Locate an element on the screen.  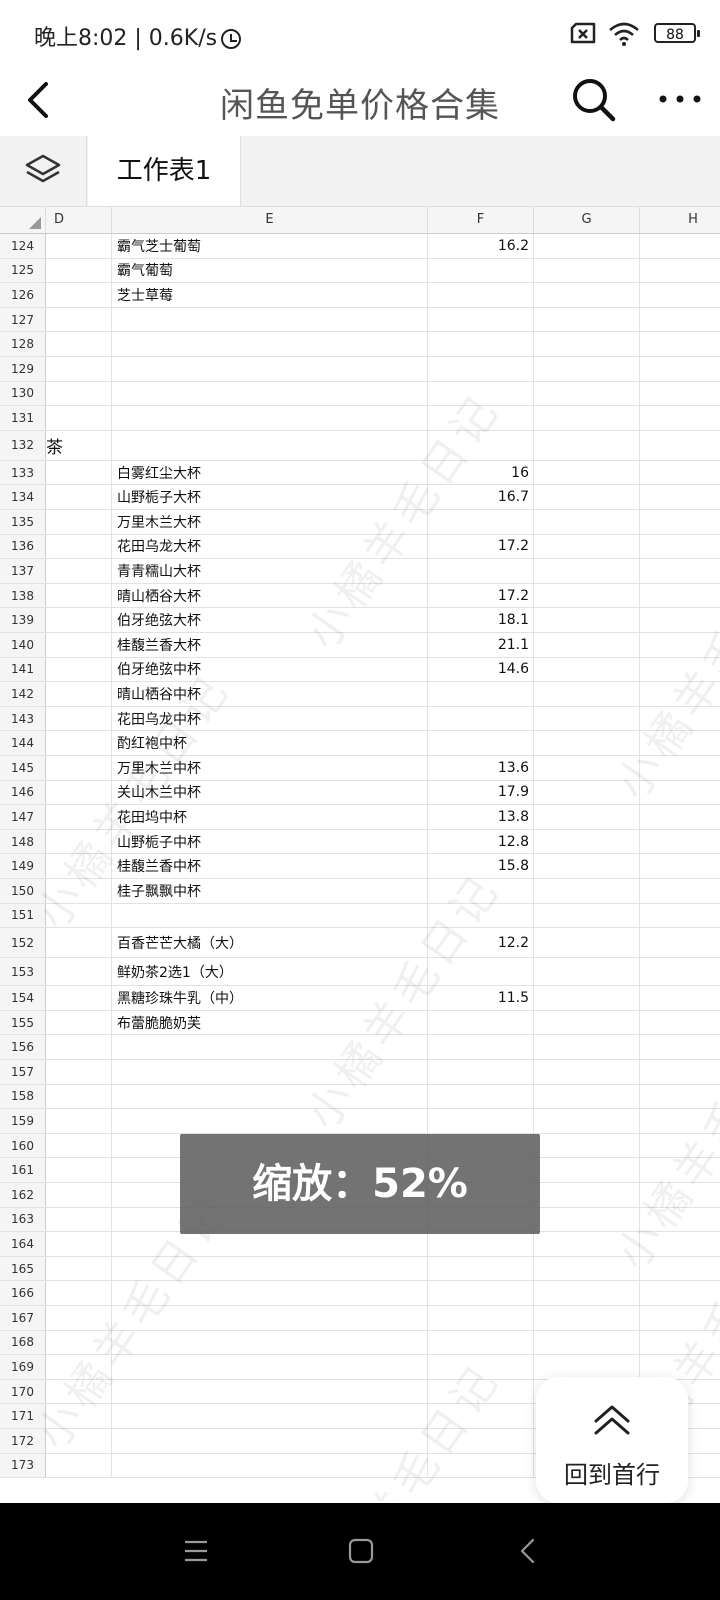
cell-e: 伯牙绝弦大杯 is located at coordinates (270, 620).